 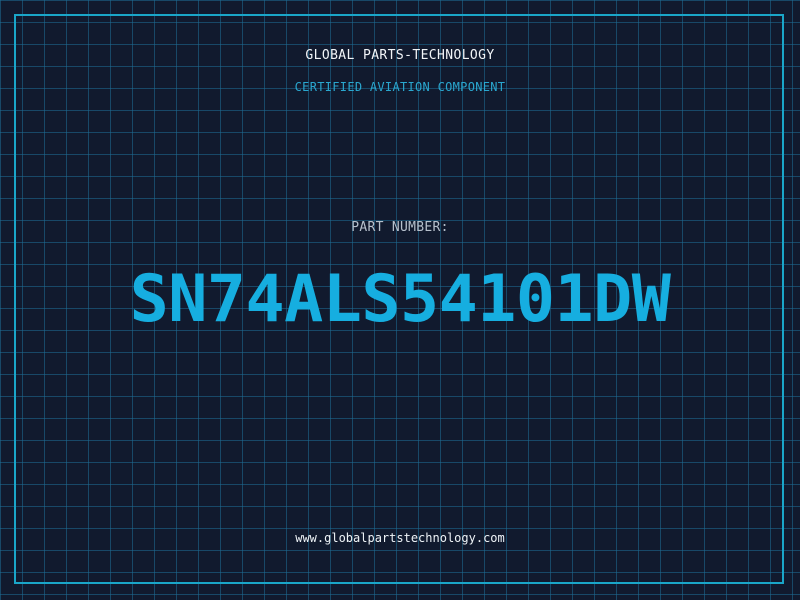 What do you see at coordinates (400, 227) in the screenshot?
I see `part-number-label: PART NUMBER:` at bounding box center [400, 227].